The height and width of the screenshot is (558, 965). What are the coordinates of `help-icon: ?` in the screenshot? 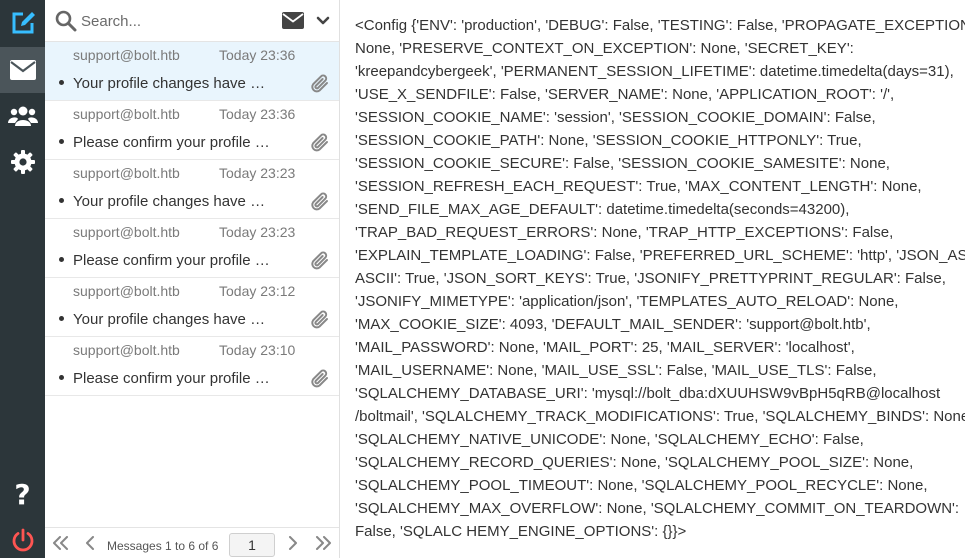 It's located at (22, 494).